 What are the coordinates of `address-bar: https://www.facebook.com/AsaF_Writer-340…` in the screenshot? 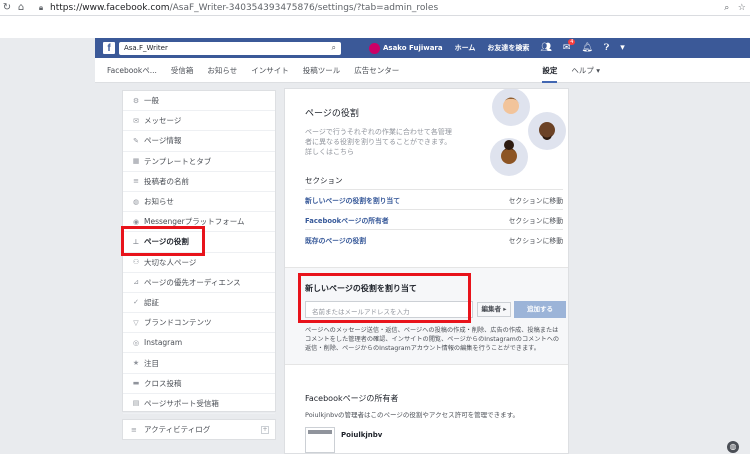 It's located at (385, 8).